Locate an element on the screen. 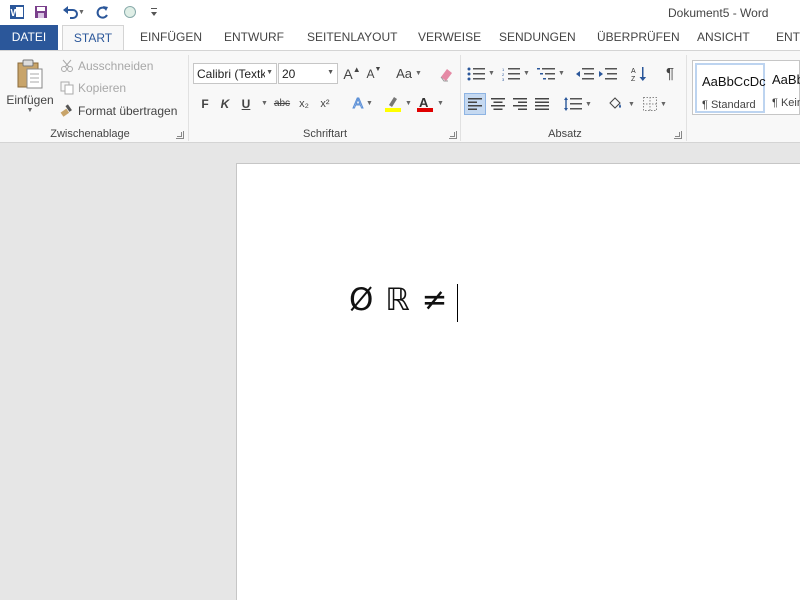  bullets-button: ▼ is located at coordinates (481, 73).